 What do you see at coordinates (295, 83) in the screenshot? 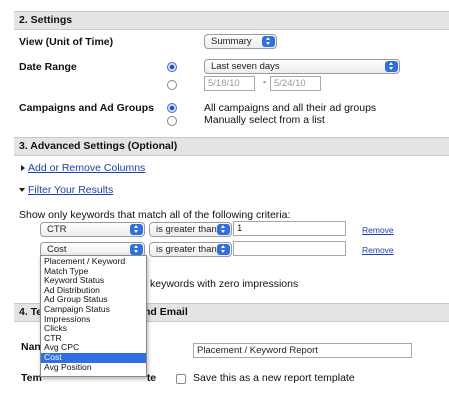
I see `date-to-input: 5/24/10` at bounding box center [295, 83].